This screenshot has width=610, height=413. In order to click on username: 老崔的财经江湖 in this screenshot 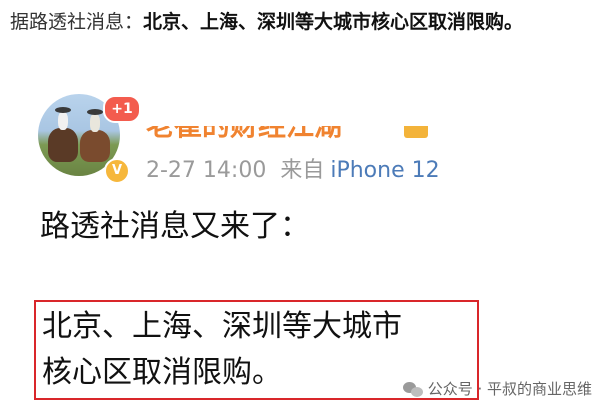, I will do `click(244, 133)`.